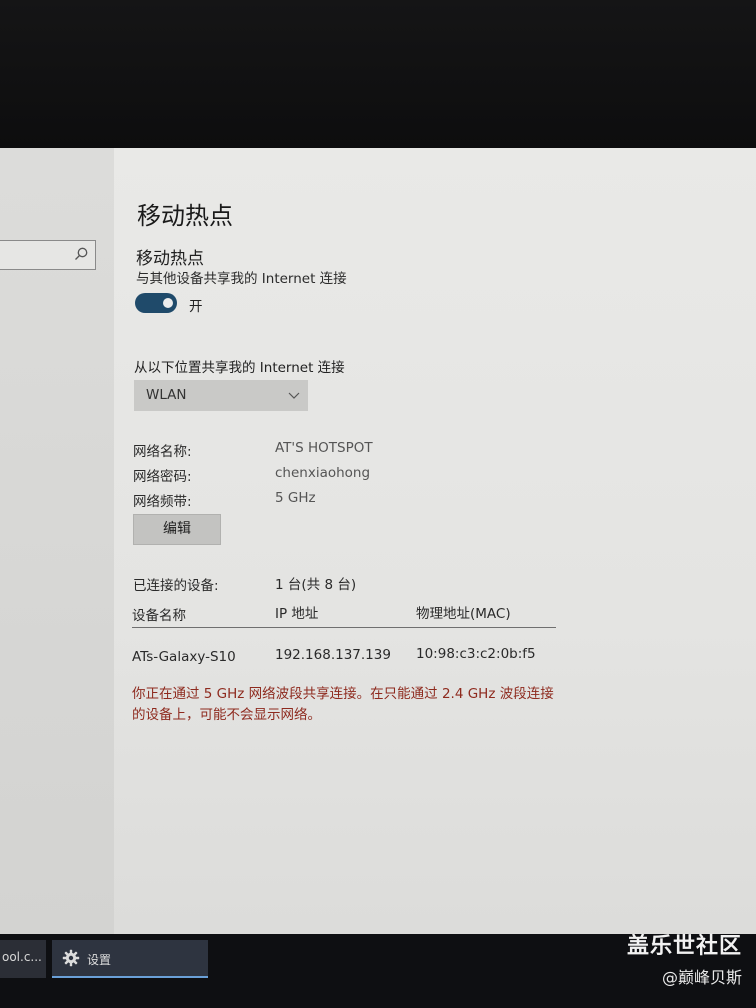 The width and height of the screenshot is (756, 1008). Describe the element at coordinates (184, 657) in the screenshot. I see `device-name-cell: ATs-Galaxy-S10` at that location.